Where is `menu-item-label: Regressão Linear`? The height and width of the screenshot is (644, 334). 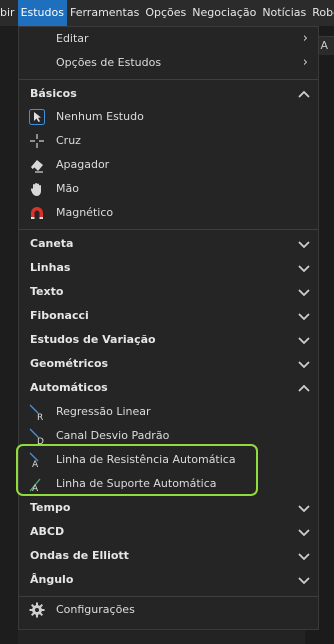 menu-item-label: Regressão Linear is located at coordinates (103, 411).